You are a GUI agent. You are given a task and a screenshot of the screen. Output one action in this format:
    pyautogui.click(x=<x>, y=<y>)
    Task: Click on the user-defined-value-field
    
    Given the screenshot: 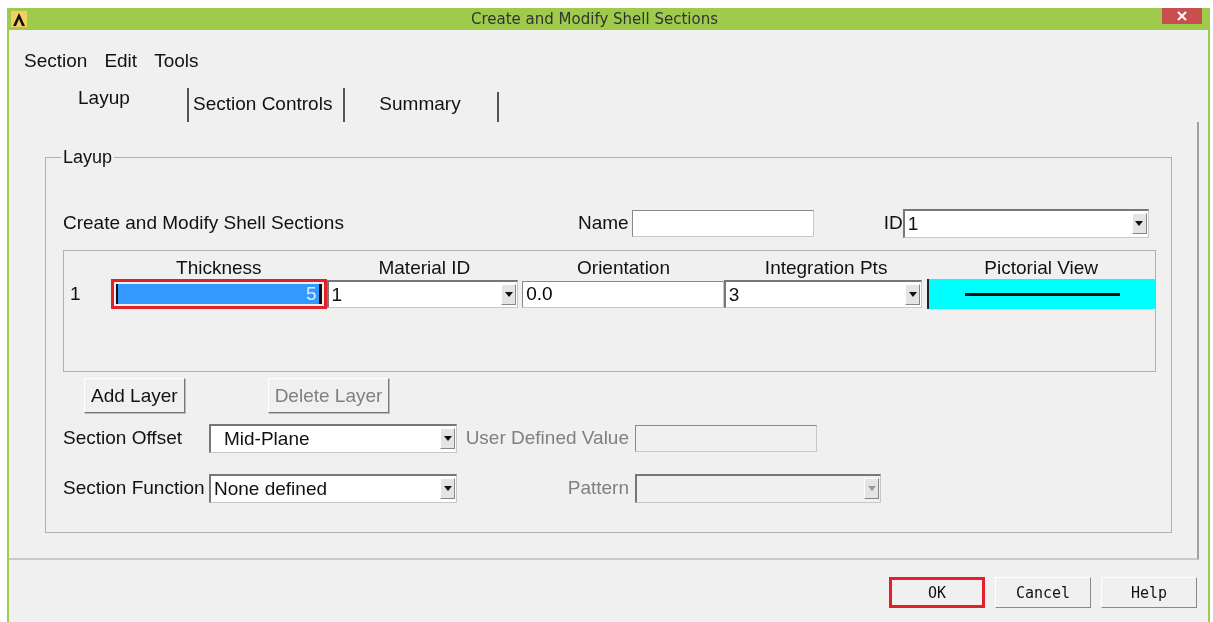 What is the action you would take?
    pyautogui.click(x=726, y=438)
    